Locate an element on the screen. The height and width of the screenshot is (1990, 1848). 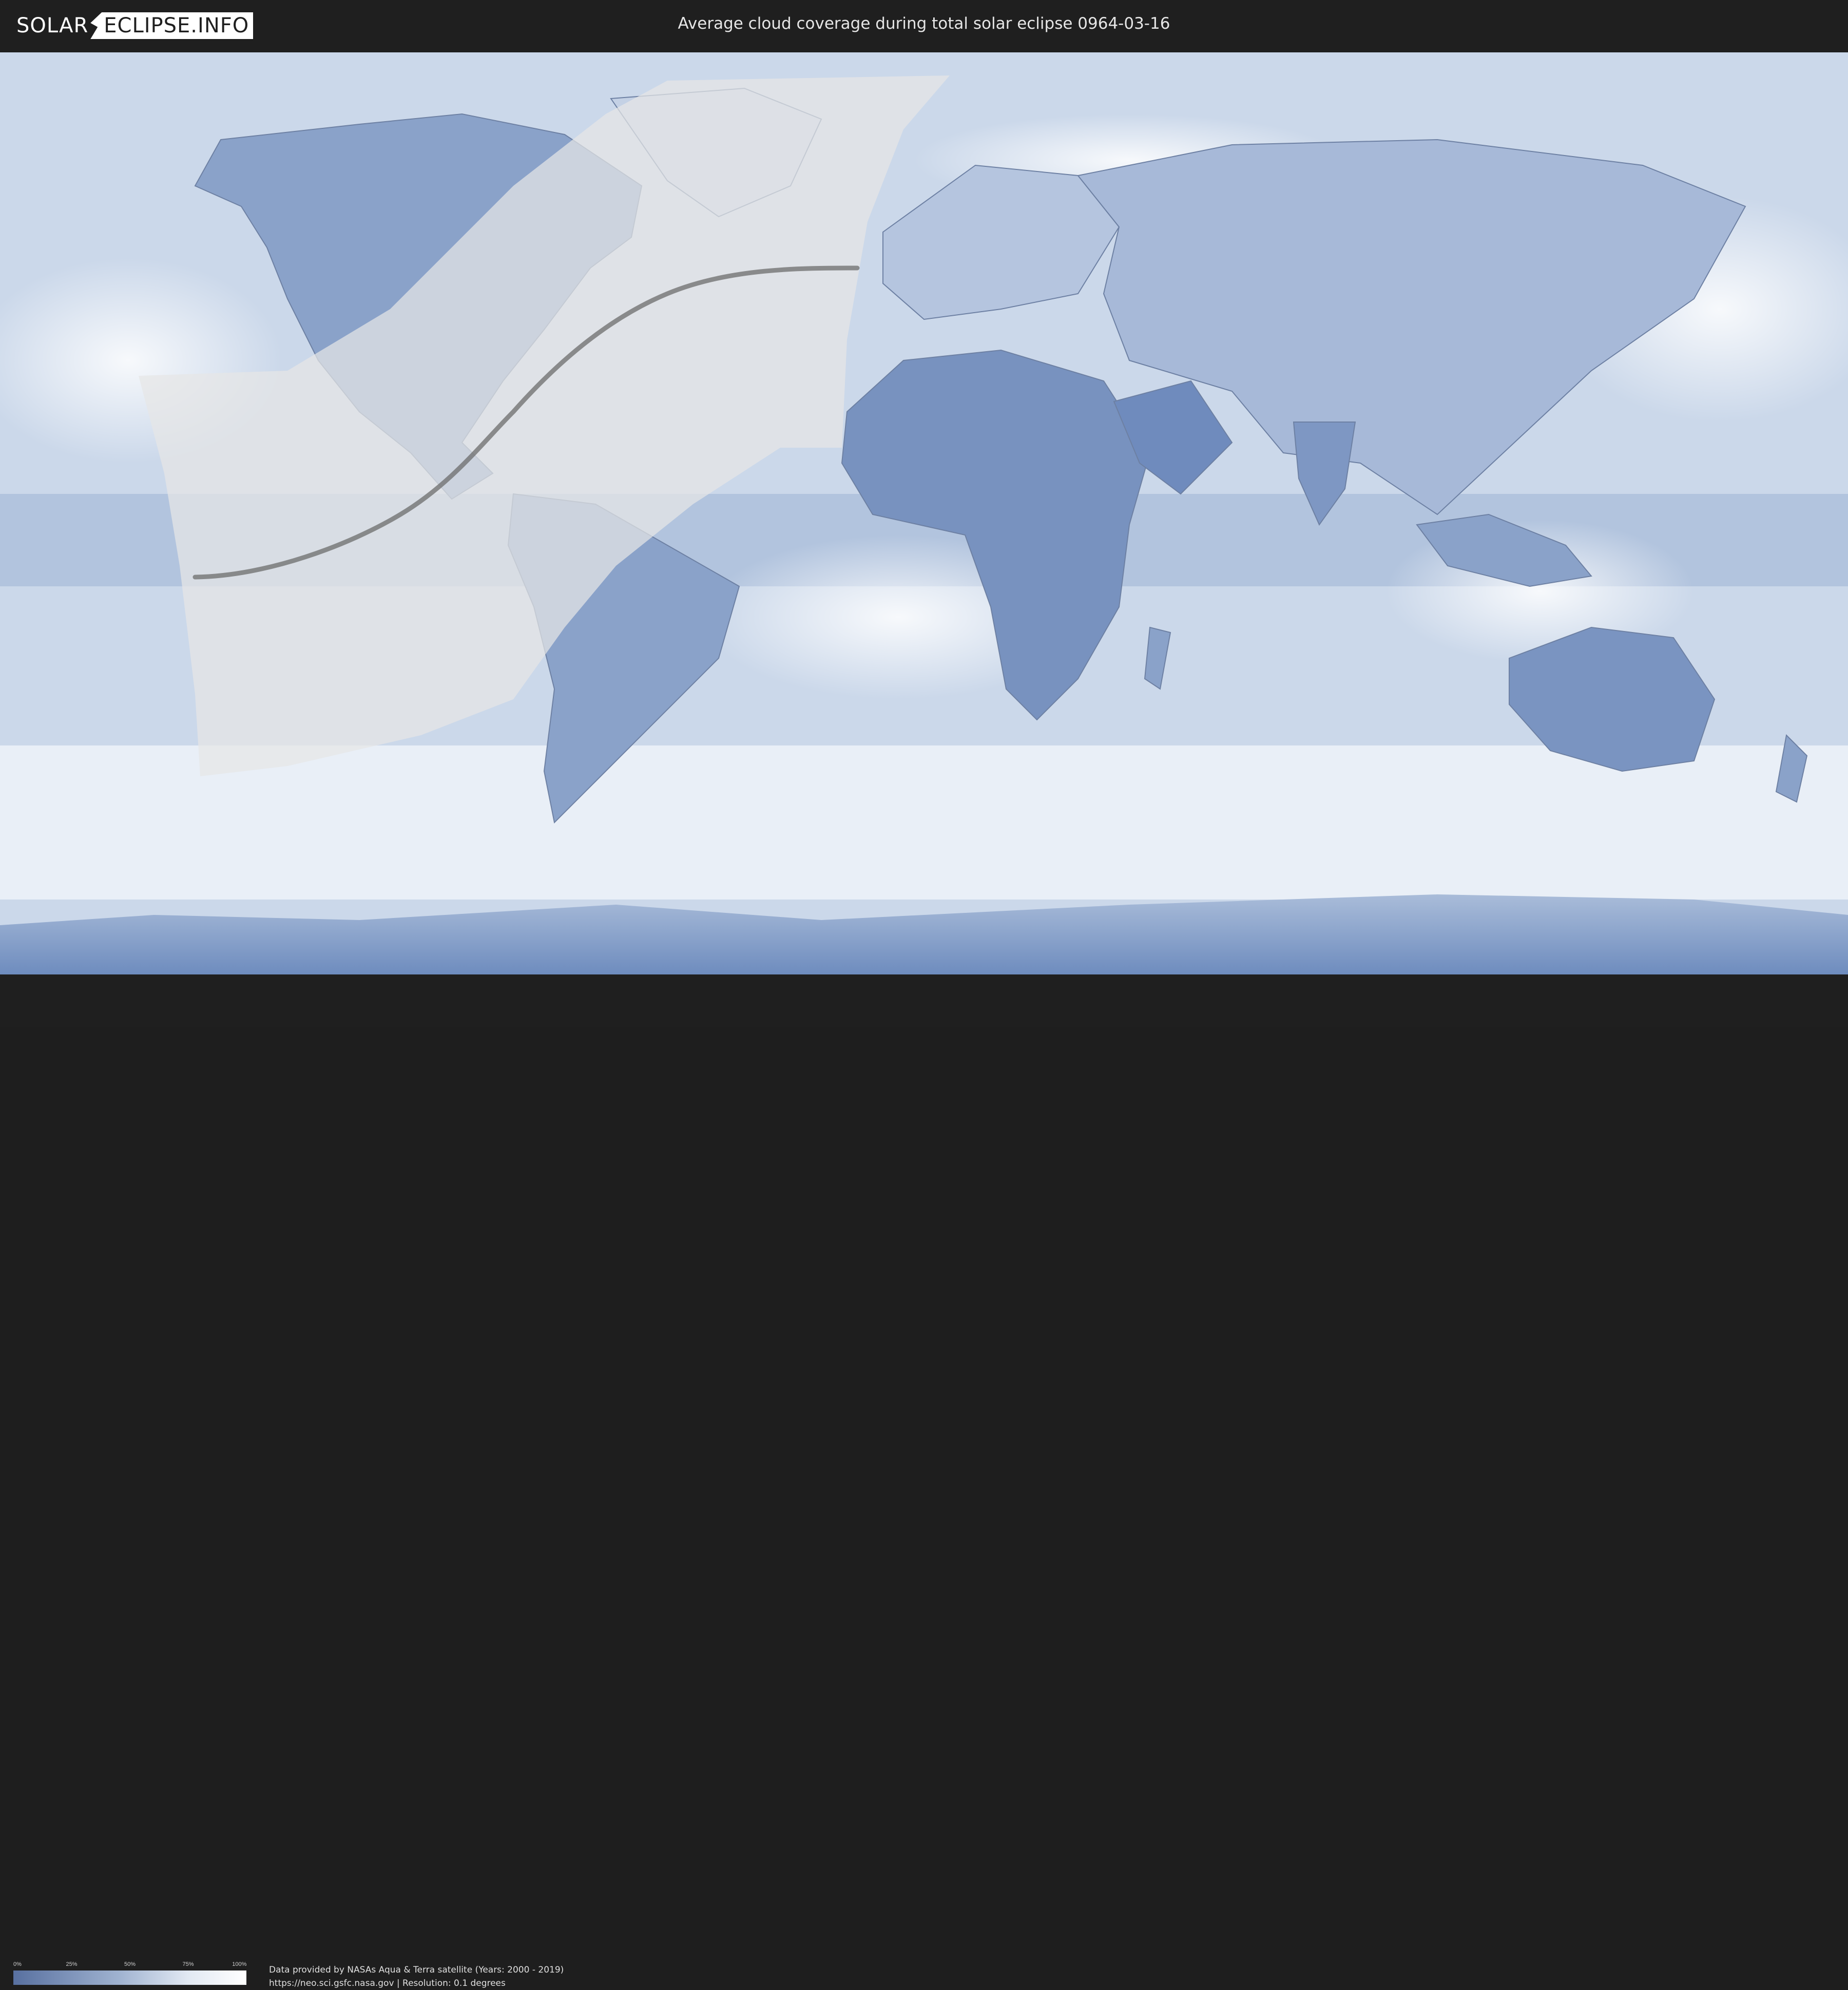
legend-color-bar is located at coordinates (129, 1977).